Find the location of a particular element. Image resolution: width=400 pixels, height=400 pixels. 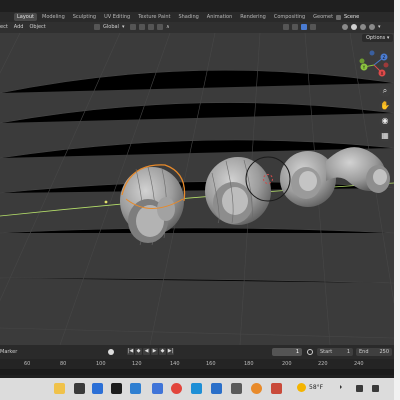

viewport-menu: ect Add Object is located at coordinates (23, 27).